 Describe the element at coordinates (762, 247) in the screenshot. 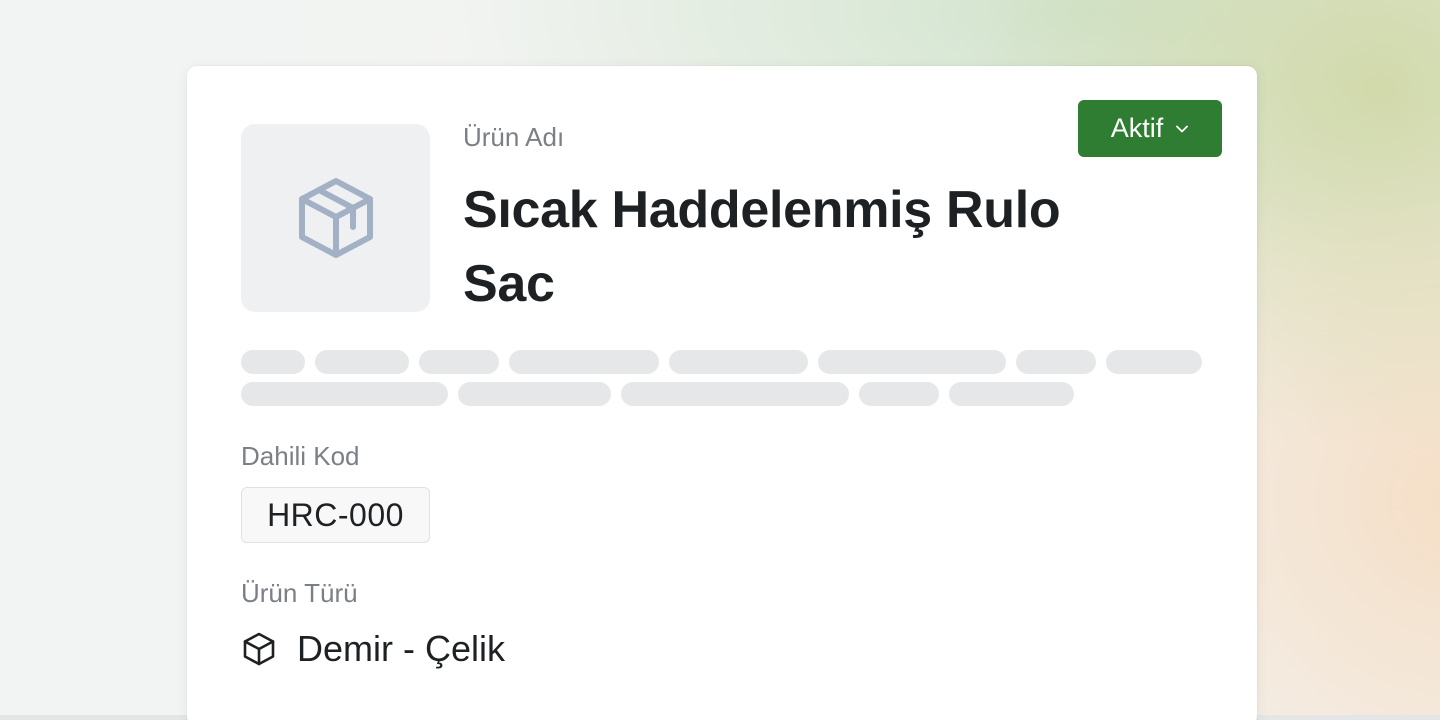

I see `product-title: Sıcak Haddelenmiş Rulo Sac` at that location.